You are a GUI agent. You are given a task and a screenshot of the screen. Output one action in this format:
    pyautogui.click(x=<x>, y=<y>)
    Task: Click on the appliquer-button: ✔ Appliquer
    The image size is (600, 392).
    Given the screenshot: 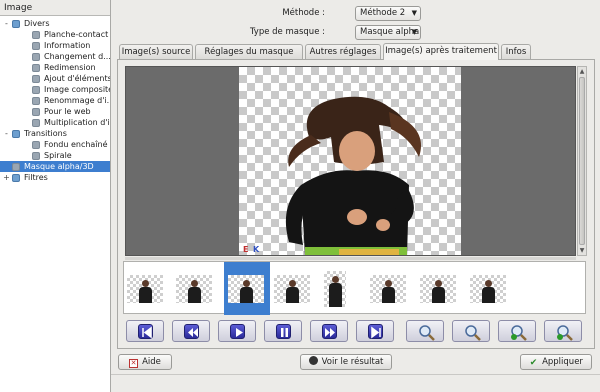 What is the action you would take?
    pyautogui.click(x=556, y=362)
    